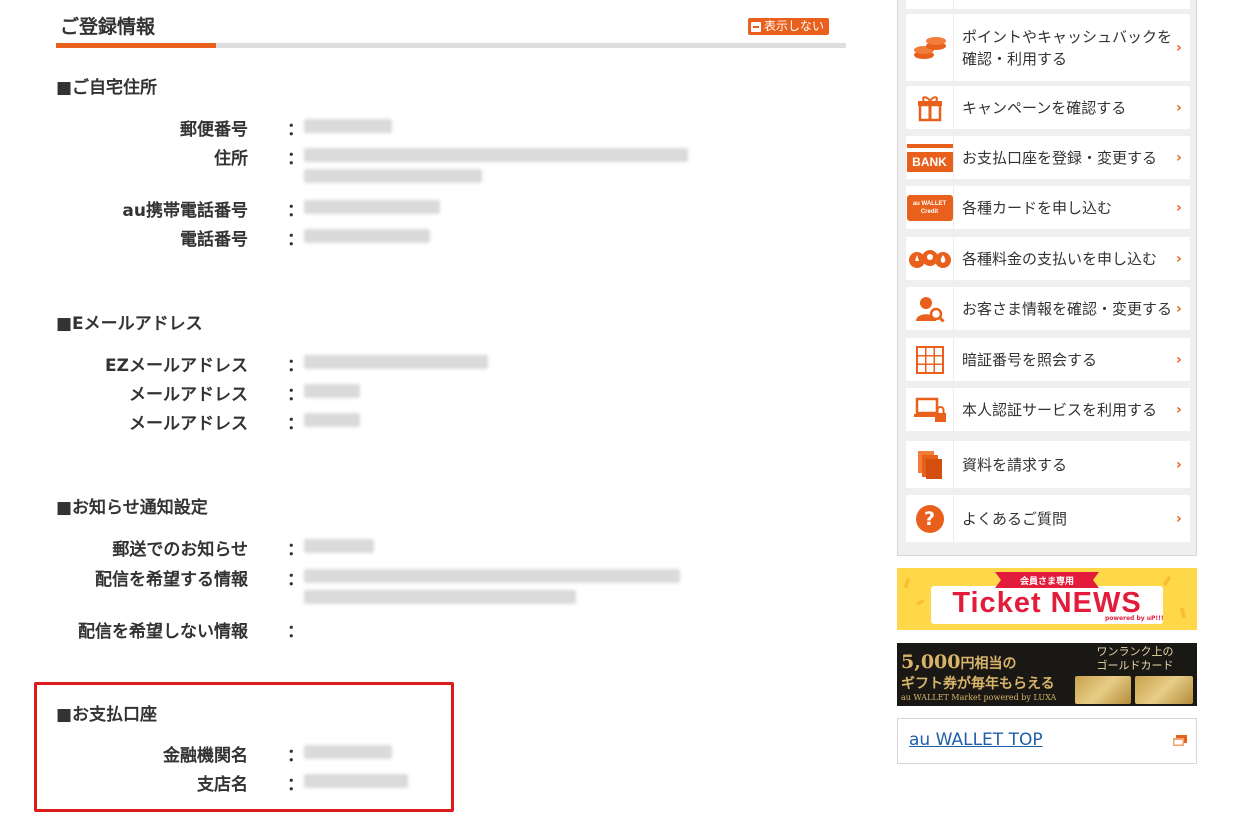  I want to click on sidebar-item-campaign: キャンペーンを確認する ›, so click(1048, 107).